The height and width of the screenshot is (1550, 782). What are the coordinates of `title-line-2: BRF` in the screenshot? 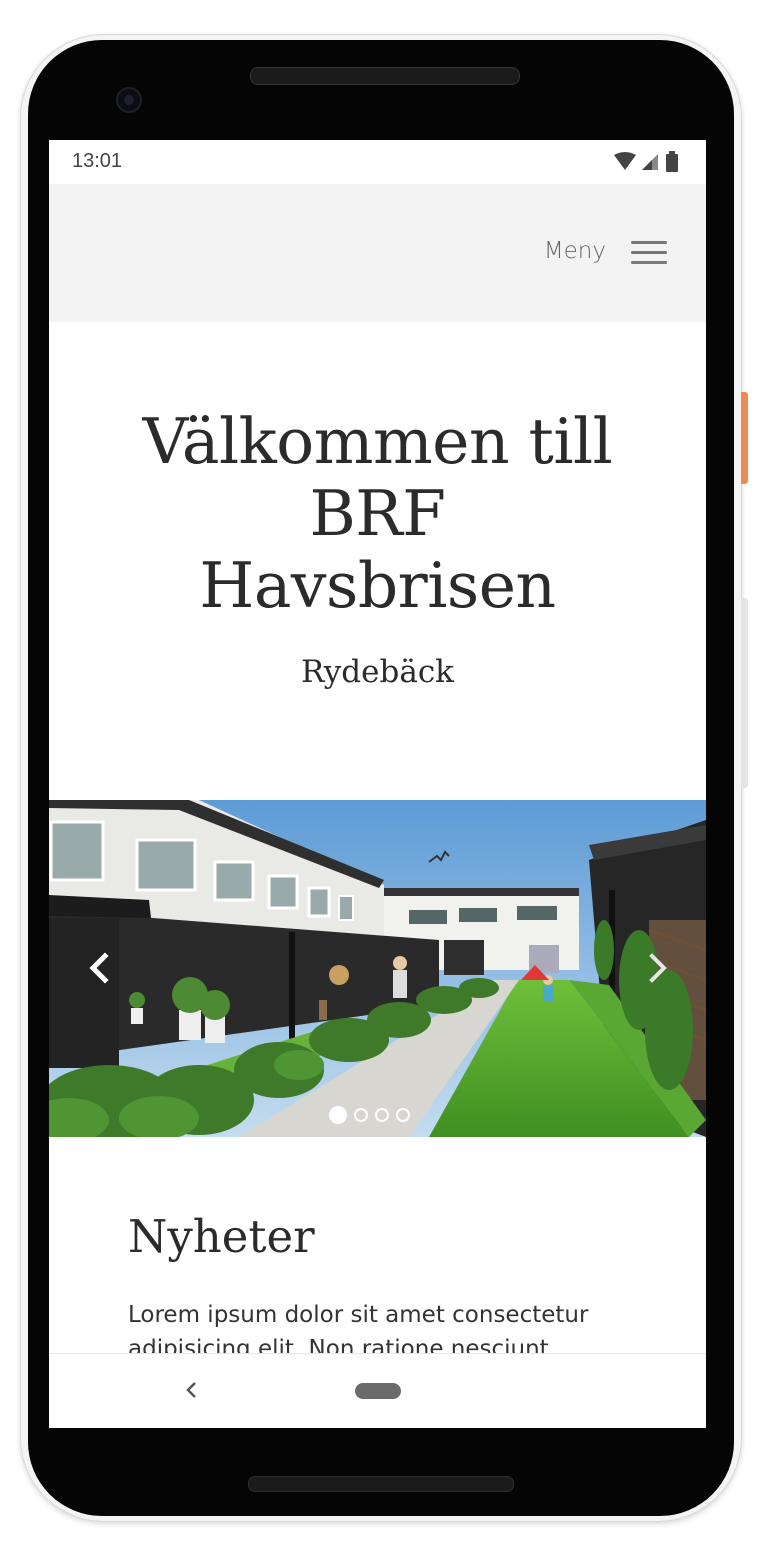 It's located at (377, 513).